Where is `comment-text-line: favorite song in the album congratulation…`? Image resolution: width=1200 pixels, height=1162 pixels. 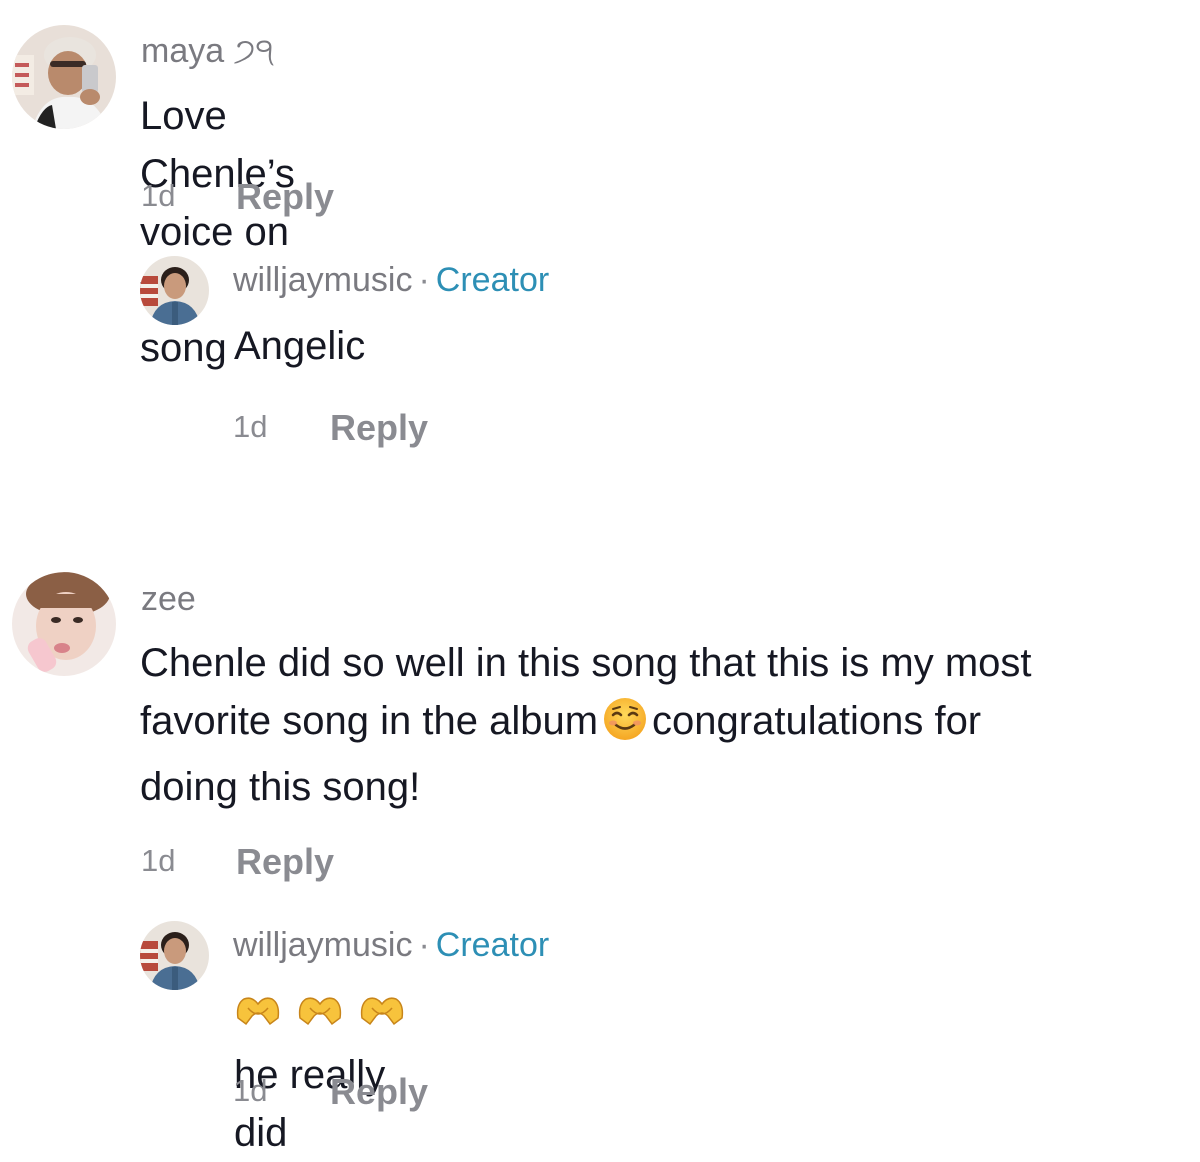 comment-text-line: favorite song in the album congratulation… is located at coordinates (670, 725).